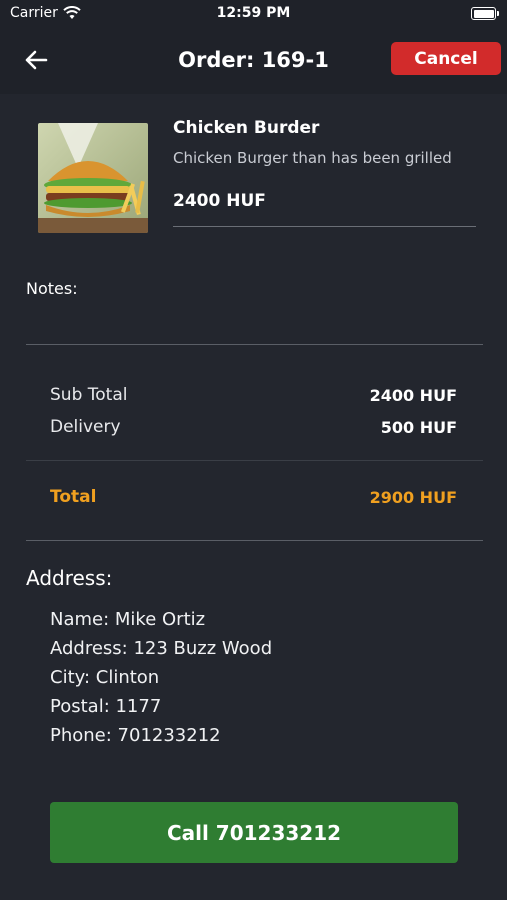 The height and width of the screenshot is (900, 507). Describe the element at coordinates (161, 648) in the screenshot. I see `address-street: Address: 123 Buzz Wood` at that location.